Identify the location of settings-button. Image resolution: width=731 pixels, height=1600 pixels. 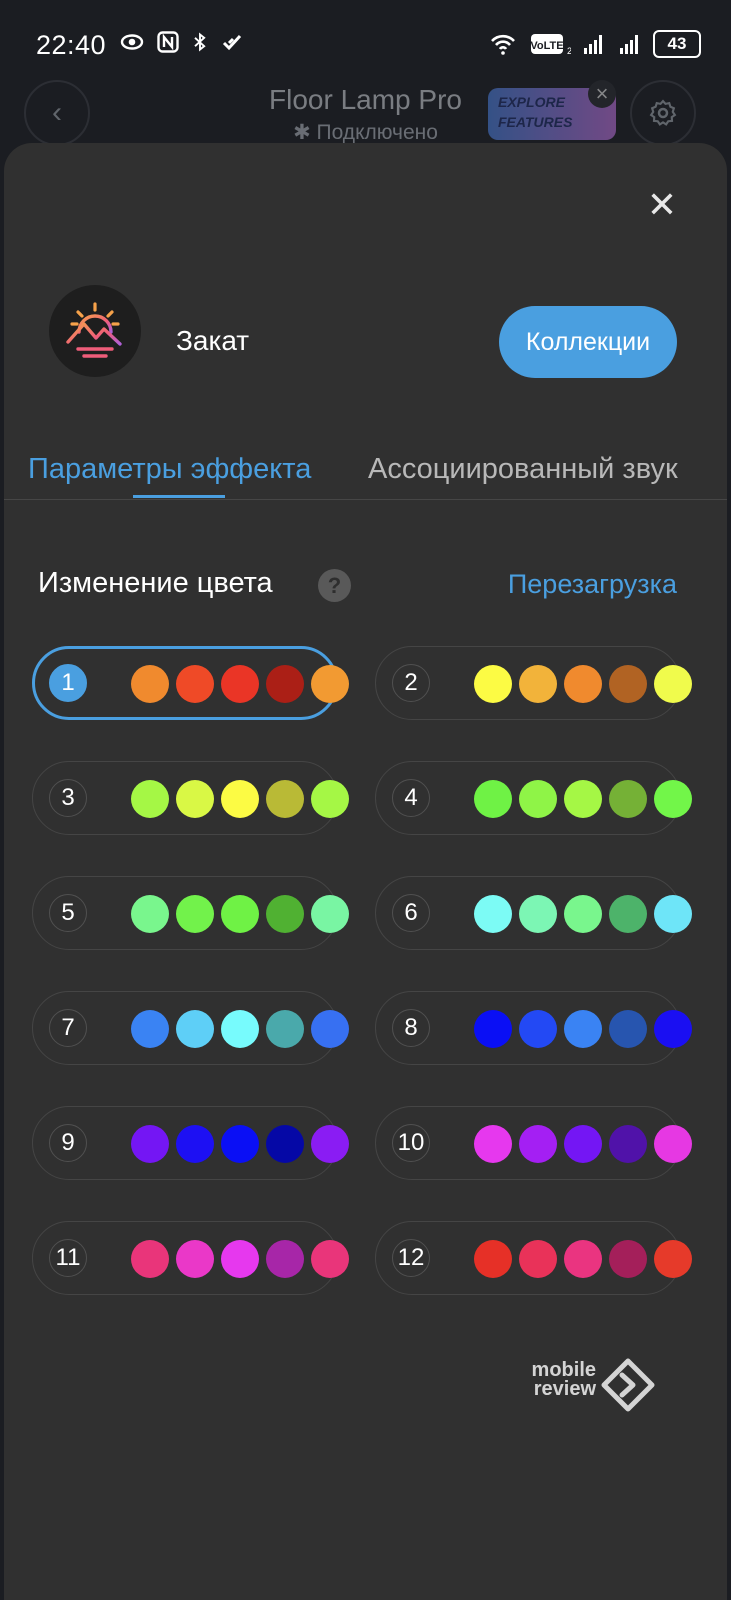
(663, 113).